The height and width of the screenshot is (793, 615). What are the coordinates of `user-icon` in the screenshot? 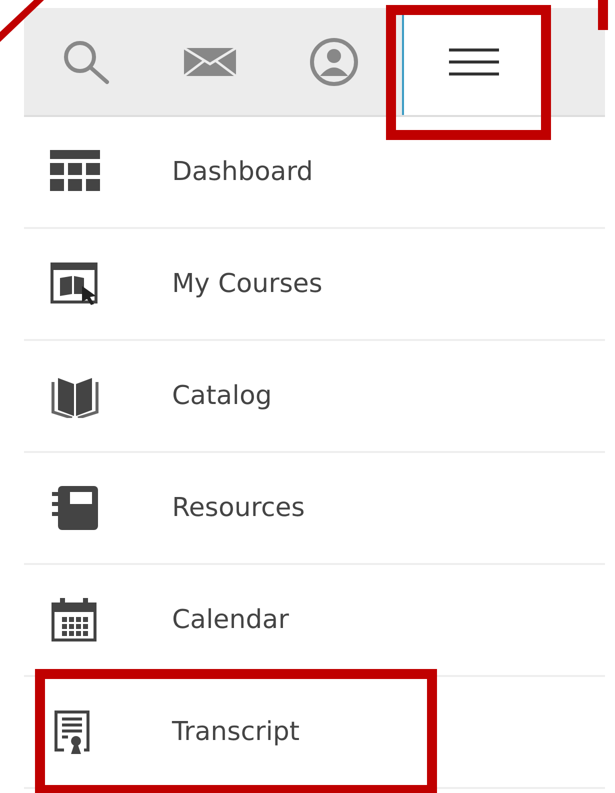 It's located at (334, 61).